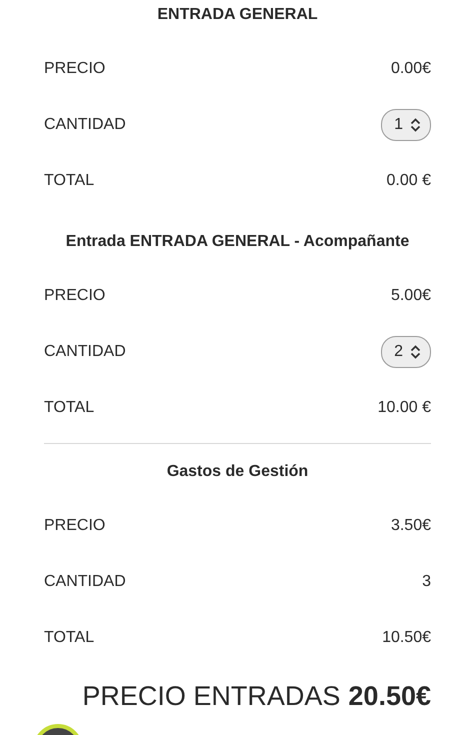  I want to click on row-value: 3, so click(426, 582).